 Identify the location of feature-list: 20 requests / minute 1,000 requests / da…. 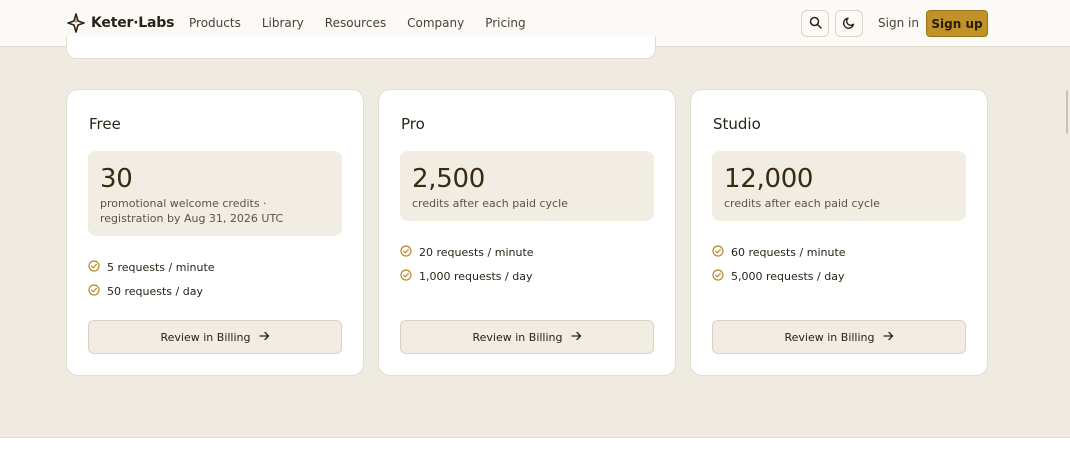
(467, 268).